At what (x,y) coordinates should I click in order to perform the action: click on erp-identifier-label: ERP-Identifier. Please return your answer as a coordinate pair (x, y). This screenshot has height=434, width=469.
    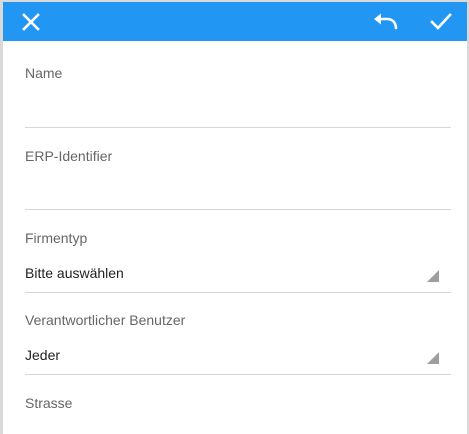
    Looking at the image, I should click on (69, 156).